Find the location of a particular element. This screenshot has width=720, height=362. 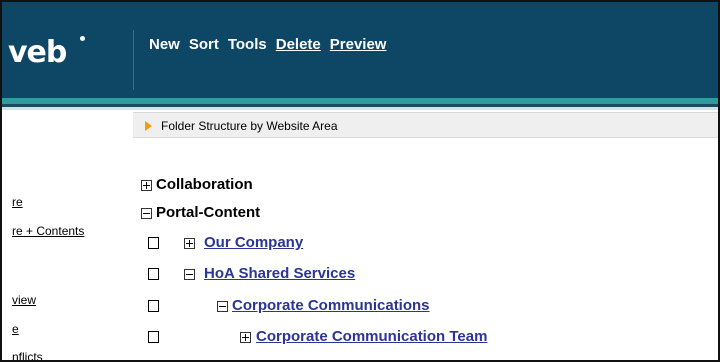

left-nav-link: view is located at coordinates (24, 300).